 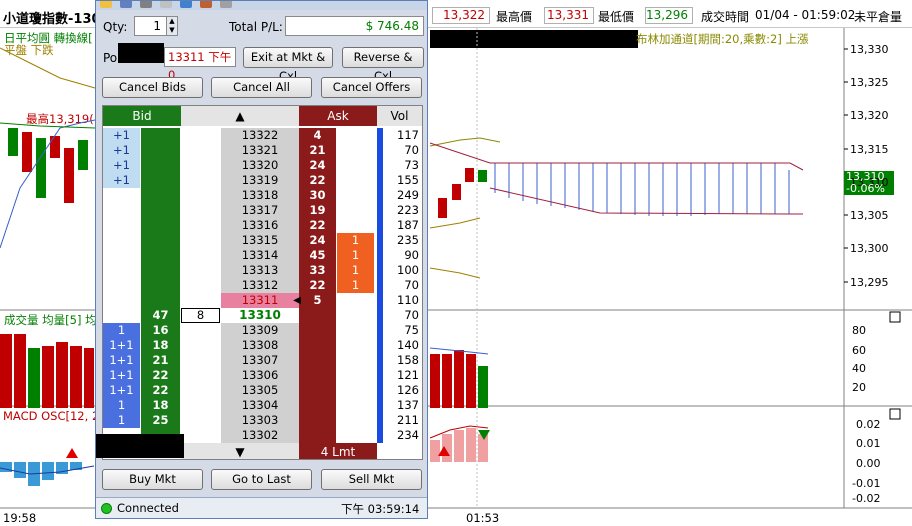 I want to click on bid-size-cell: 47, so click(x=160, y=315).